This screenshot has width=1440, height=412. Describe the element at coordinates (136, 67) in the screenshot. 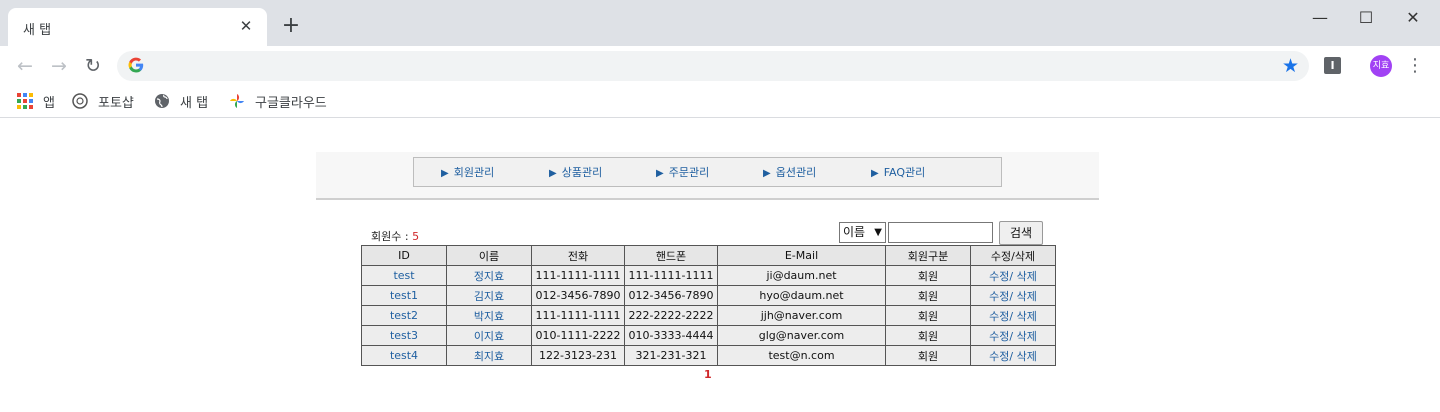

I see `google-icon` at that location.